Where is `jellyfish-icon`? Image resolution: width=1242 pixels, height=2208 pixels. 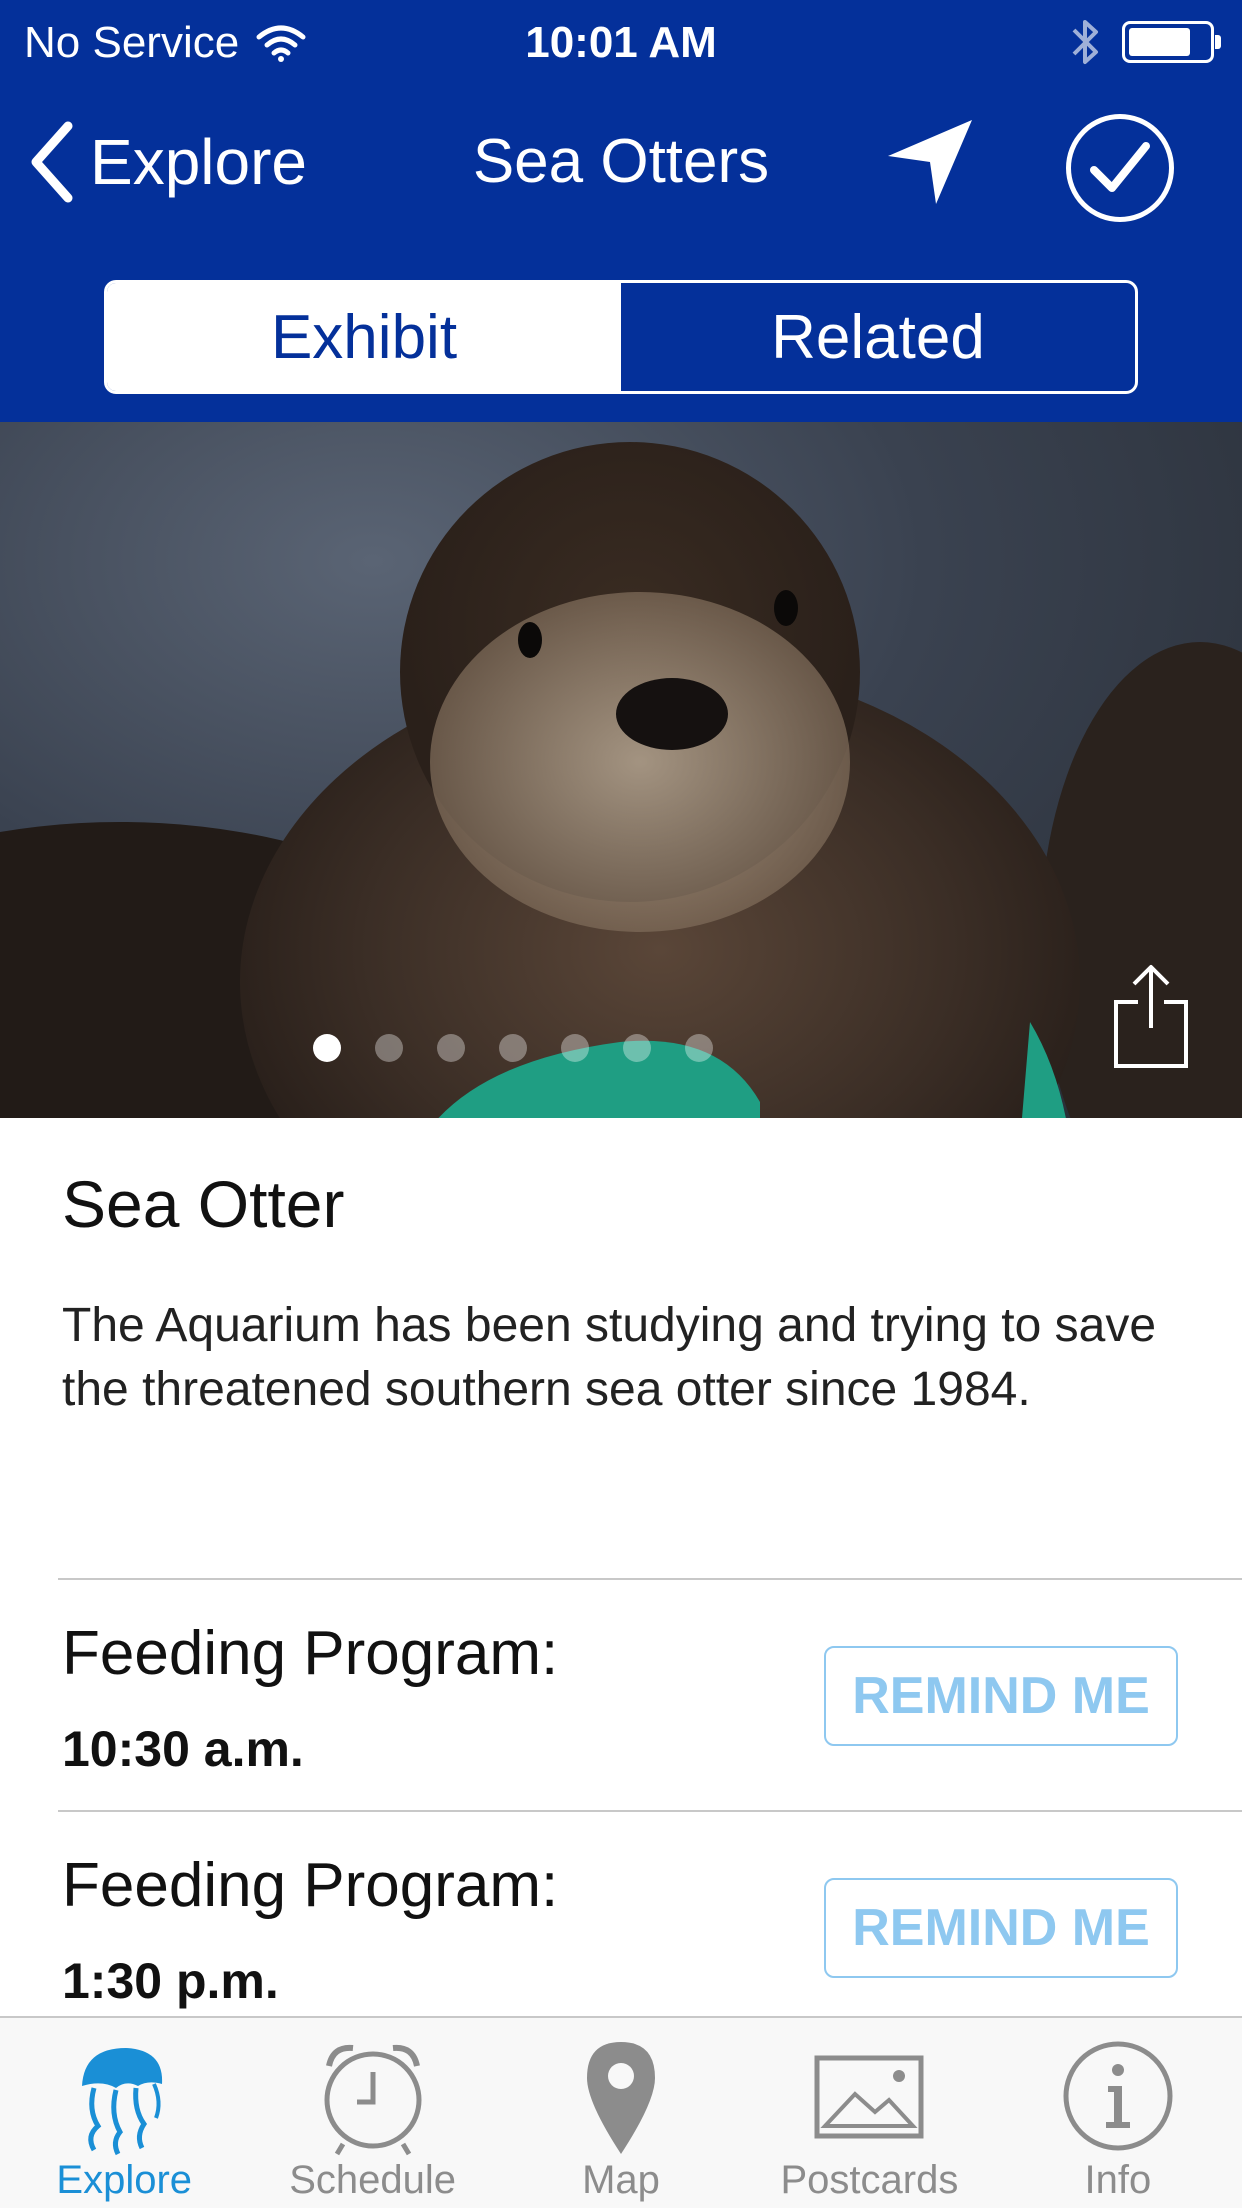
jellyfish-icon is located at coordinates (122, 2102).